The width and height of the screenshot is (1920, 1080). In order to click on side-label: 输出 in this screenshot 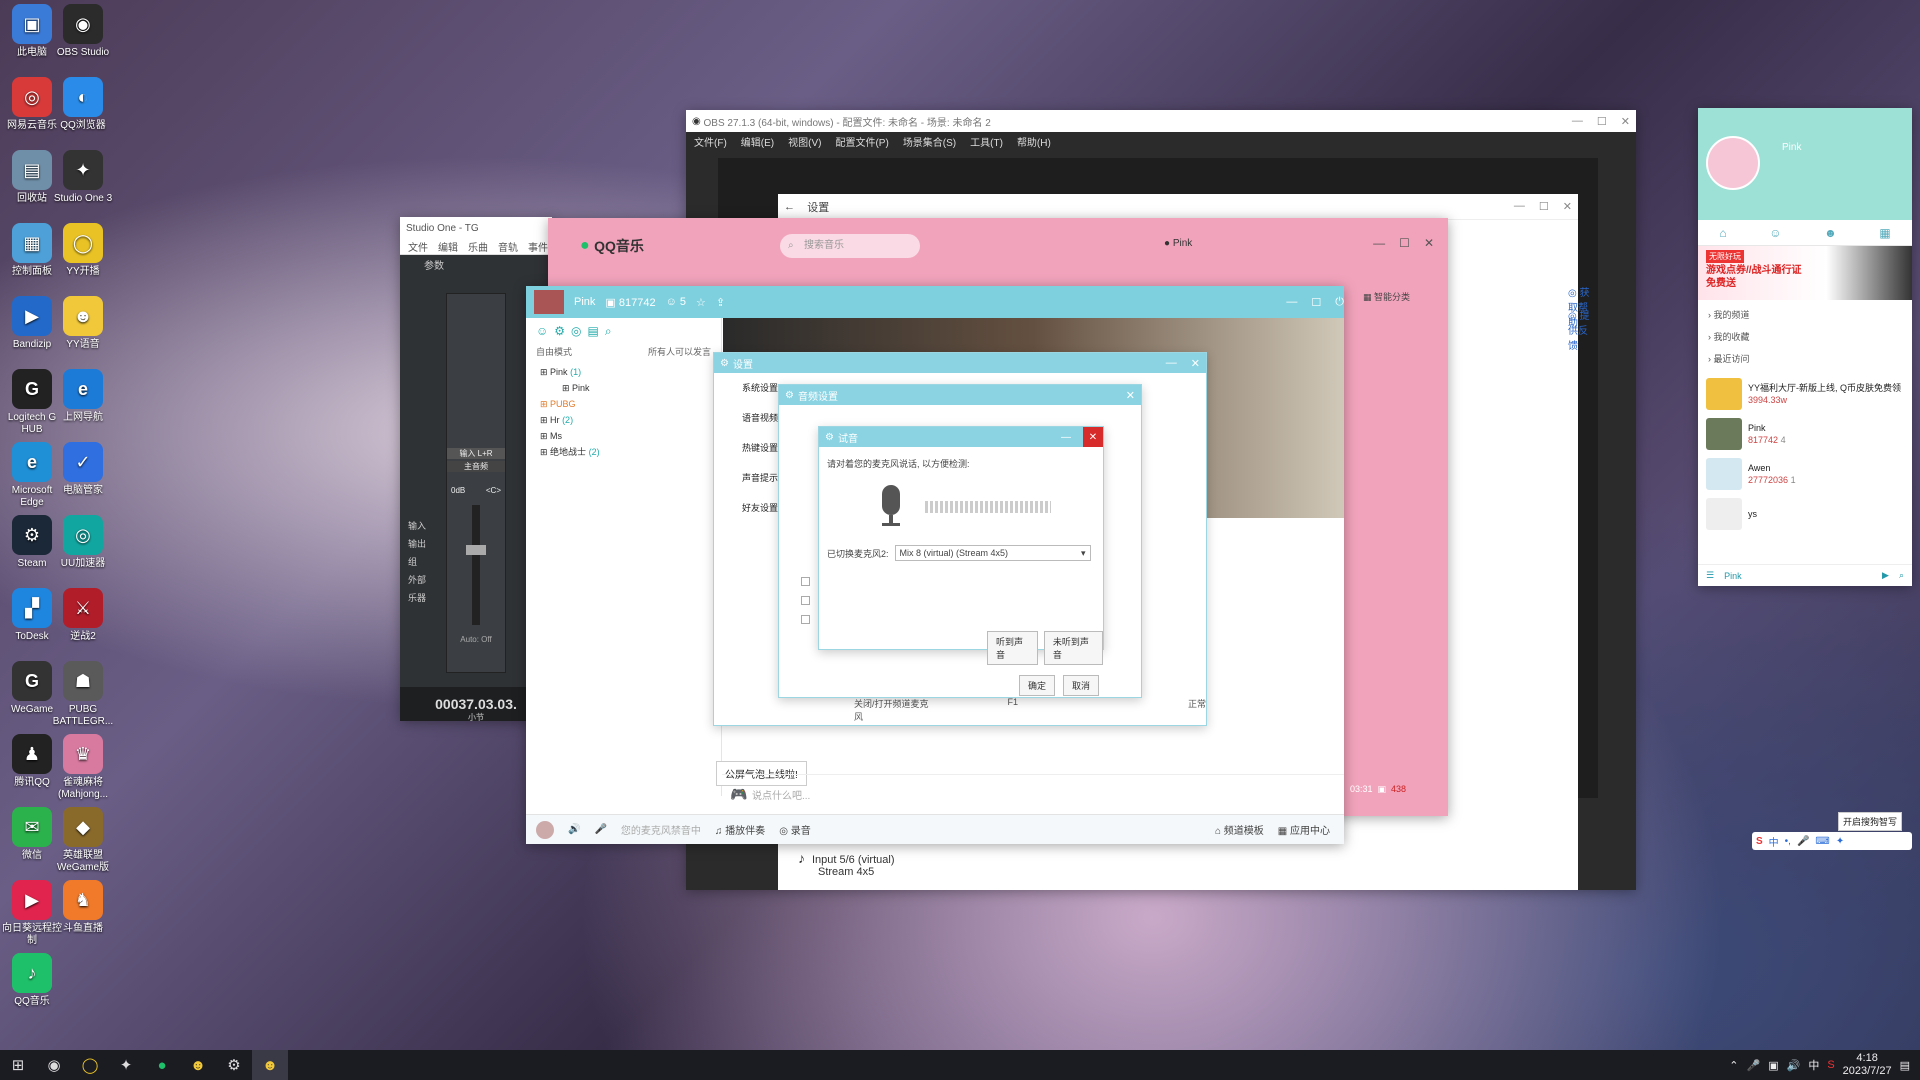, I will do `click(417, 544)`.